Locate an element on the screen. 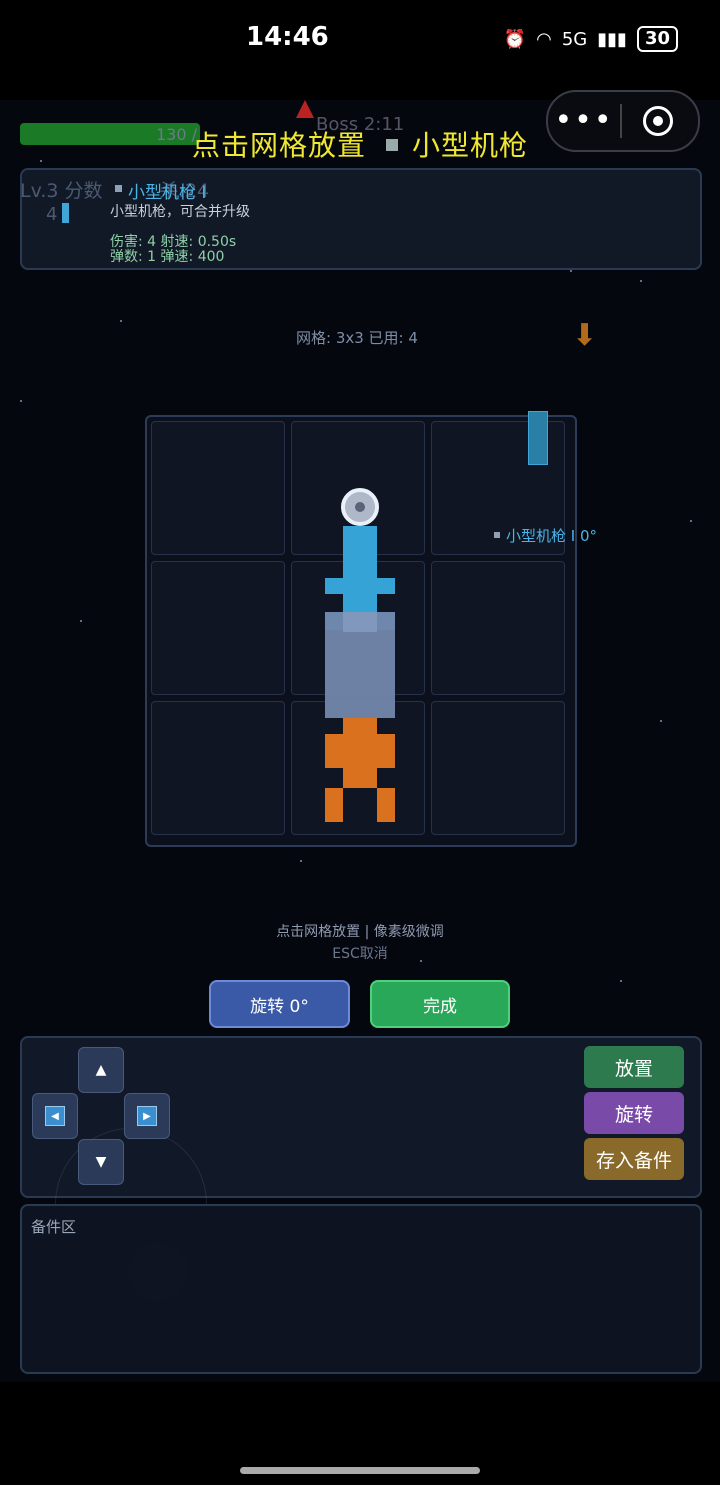 The image size is (720, 1485). dpad-down-button: ▼ is located at coordinates (101, 1162).